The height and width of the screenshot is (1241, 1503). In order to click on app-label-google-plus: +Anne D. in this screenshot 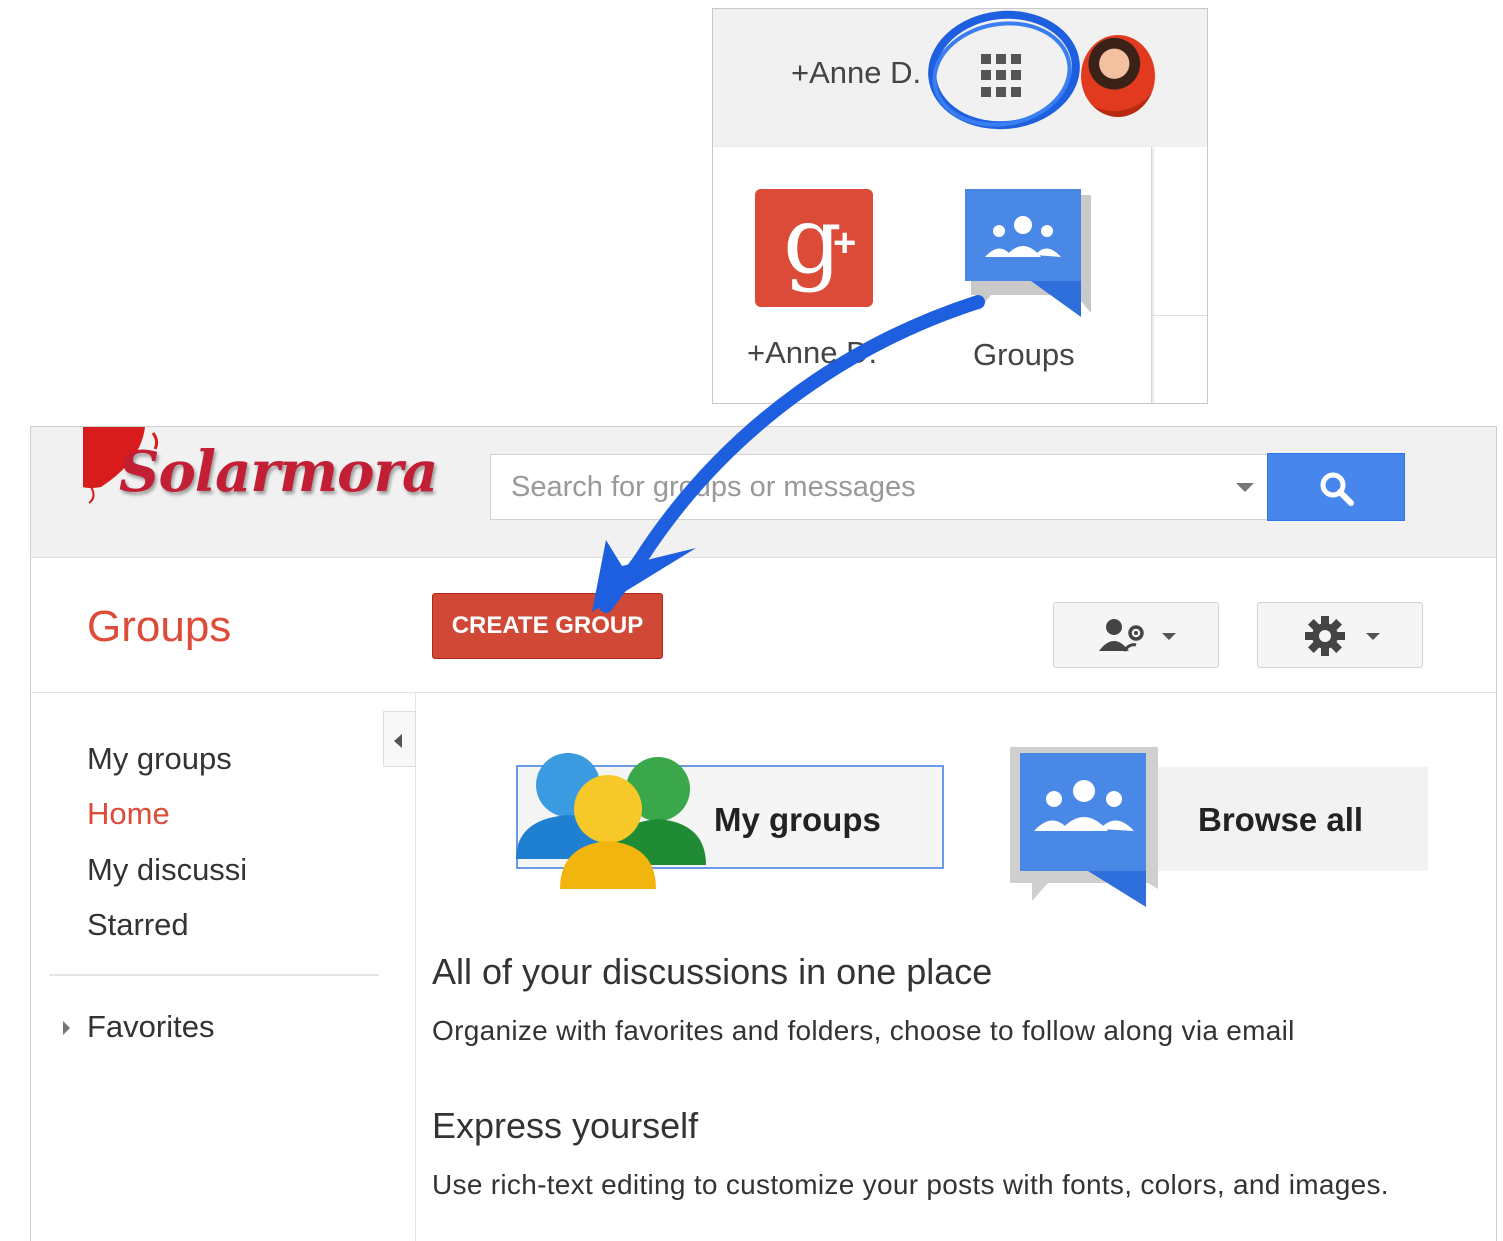, I will do `click(812, 353)`.